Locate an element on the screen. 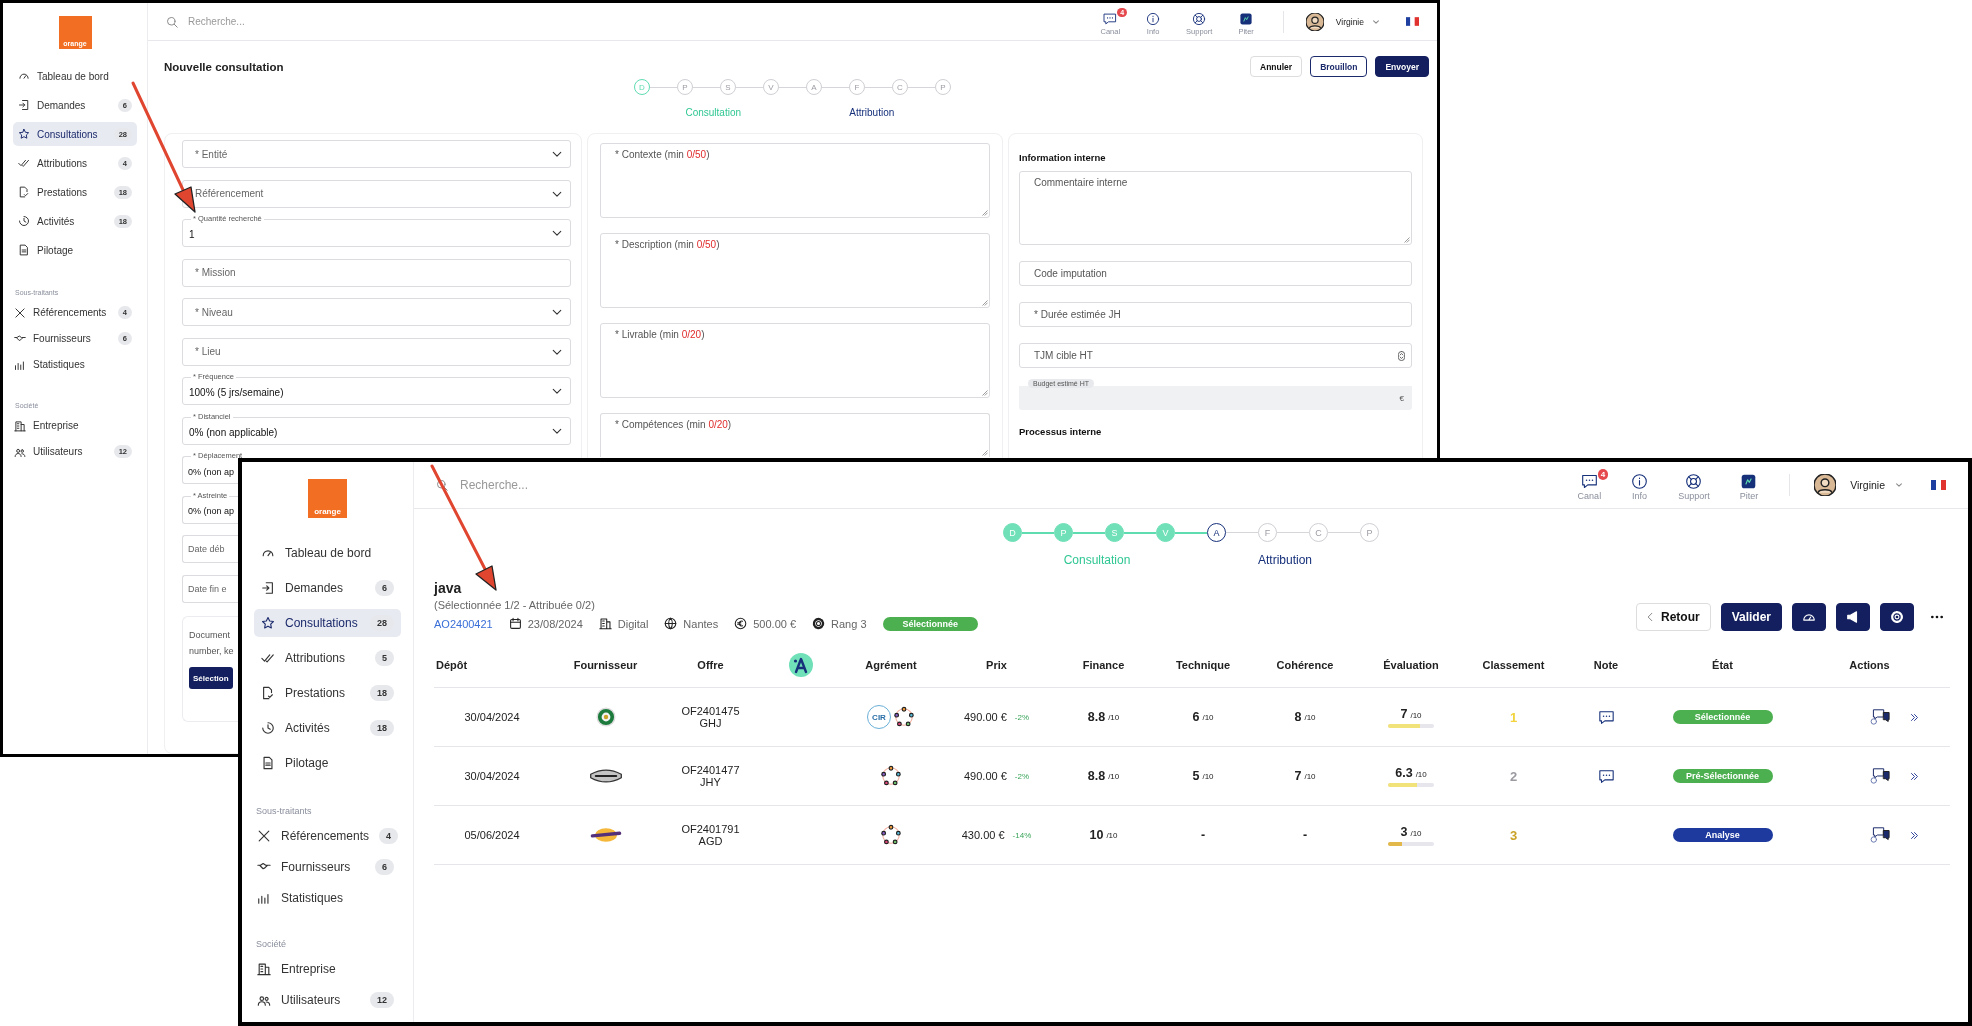  section-title: Sous-traitants is located at coordinates (284, 811).